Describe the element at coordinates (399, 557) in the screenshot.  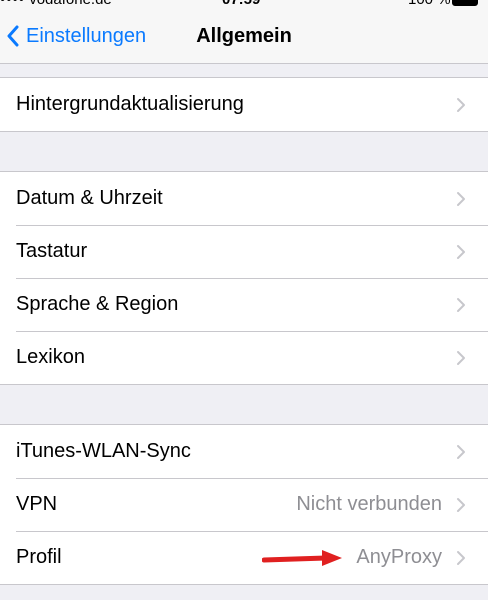
I see `profile-value: AnyProxy` at that location.